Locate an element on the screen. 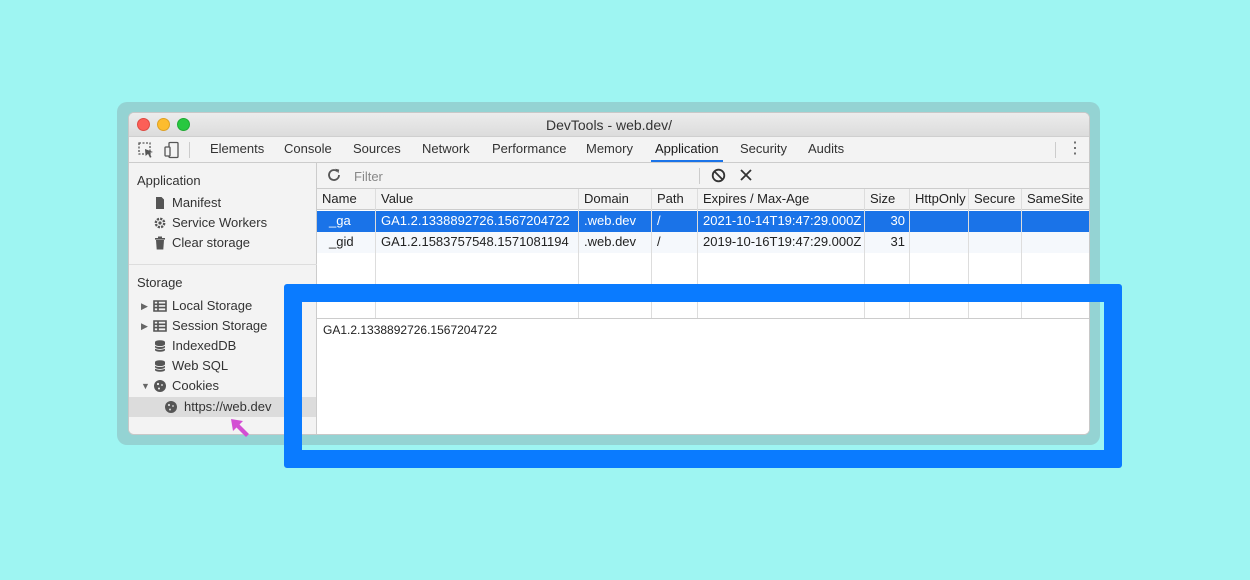 The width and height of the screenshot is (1250, 580). tab-elements: Elements is located at coordinates (237, 149).